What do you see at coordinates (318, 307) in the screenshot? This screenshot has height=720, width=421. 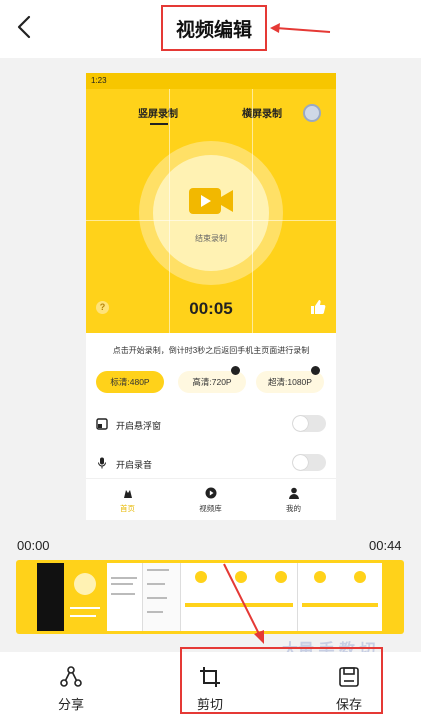 I see `thumbs-up-icon` at bounding box center [318, 307].